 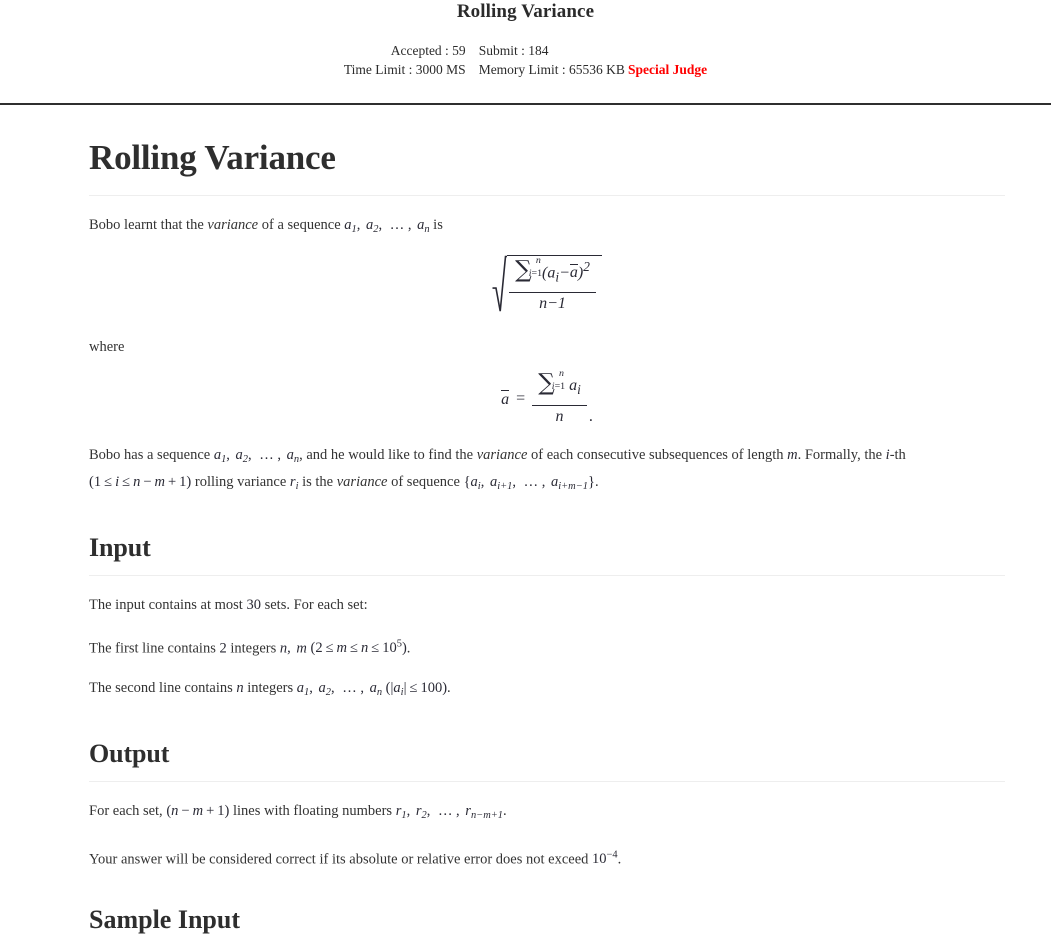 What do you see at coordinates (358, 647) in the screenshot?
I see `inline-math-constraint-nm: (2 ≤ m ≤ n ≤105)` at bounding box center [358, 647].